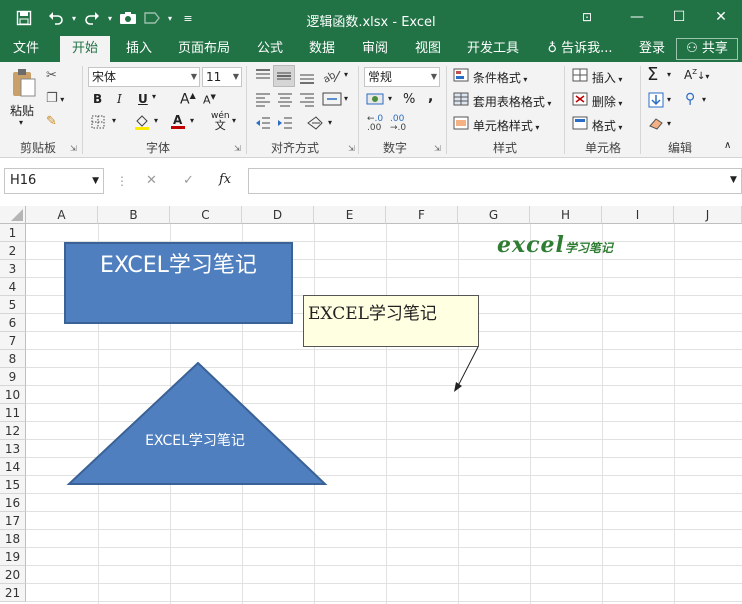 Image resolution: width=742 pixels, height=604 pixels. I want to click on row-header: 21, so click(13, 593).